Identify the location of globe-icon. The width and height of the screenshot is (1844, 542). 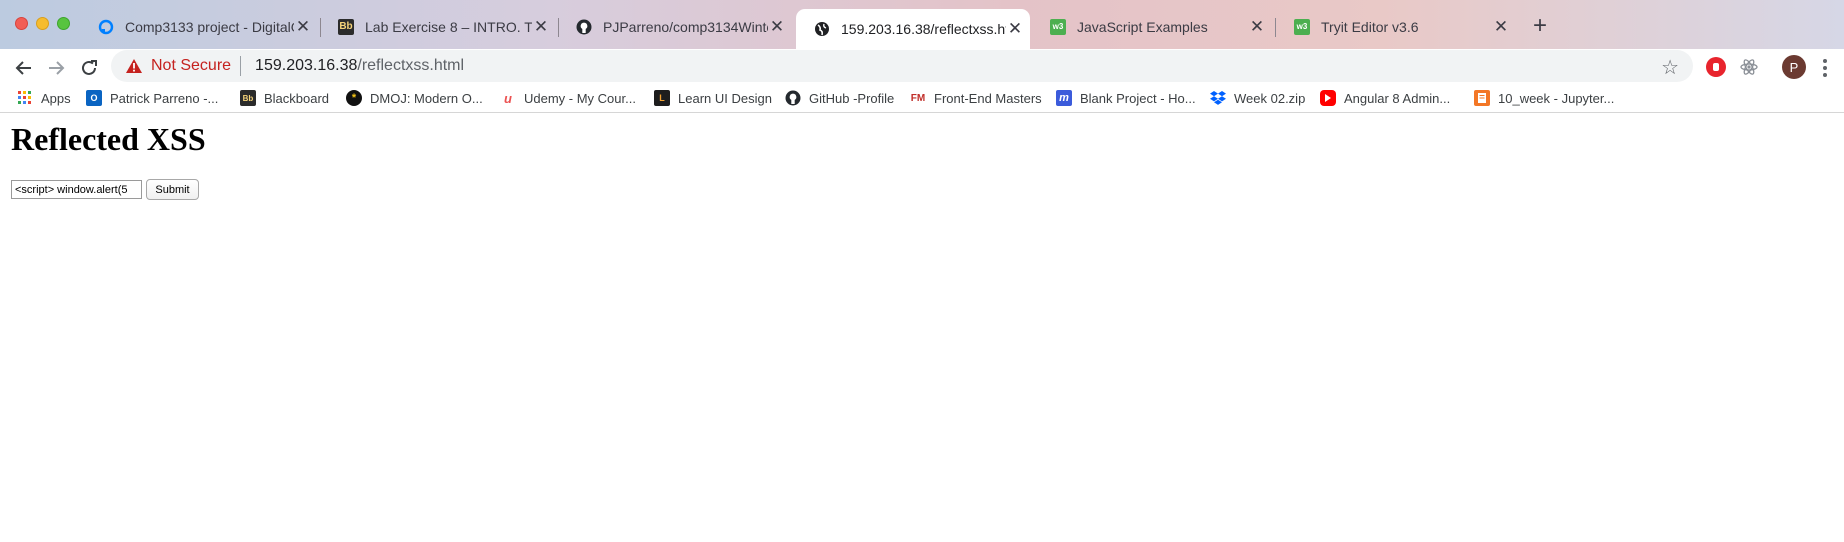
(822, 29).